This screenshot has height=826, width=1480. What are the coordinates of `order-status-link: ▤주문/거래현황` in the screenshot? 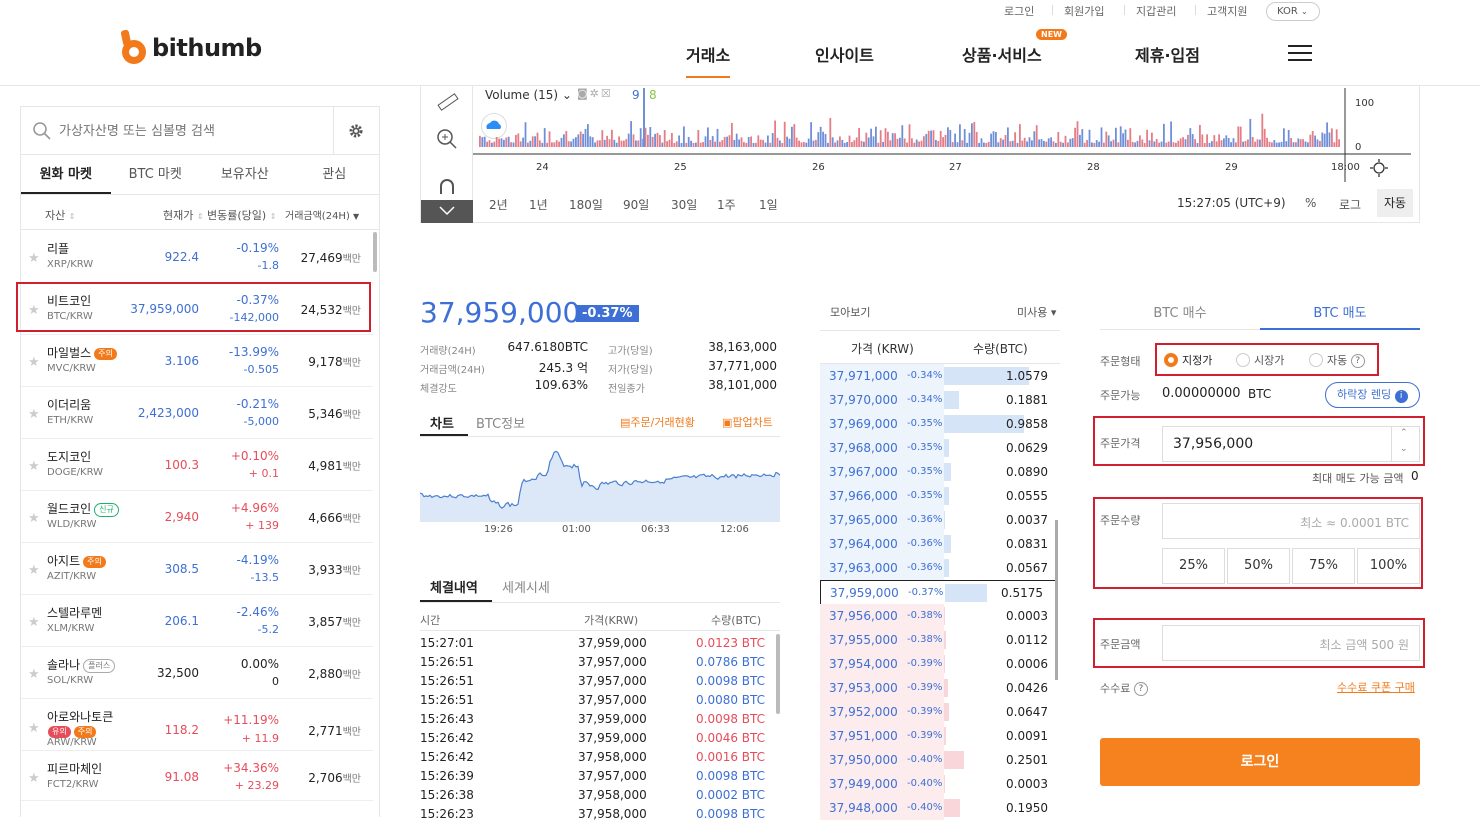 It's located at (657, 422).